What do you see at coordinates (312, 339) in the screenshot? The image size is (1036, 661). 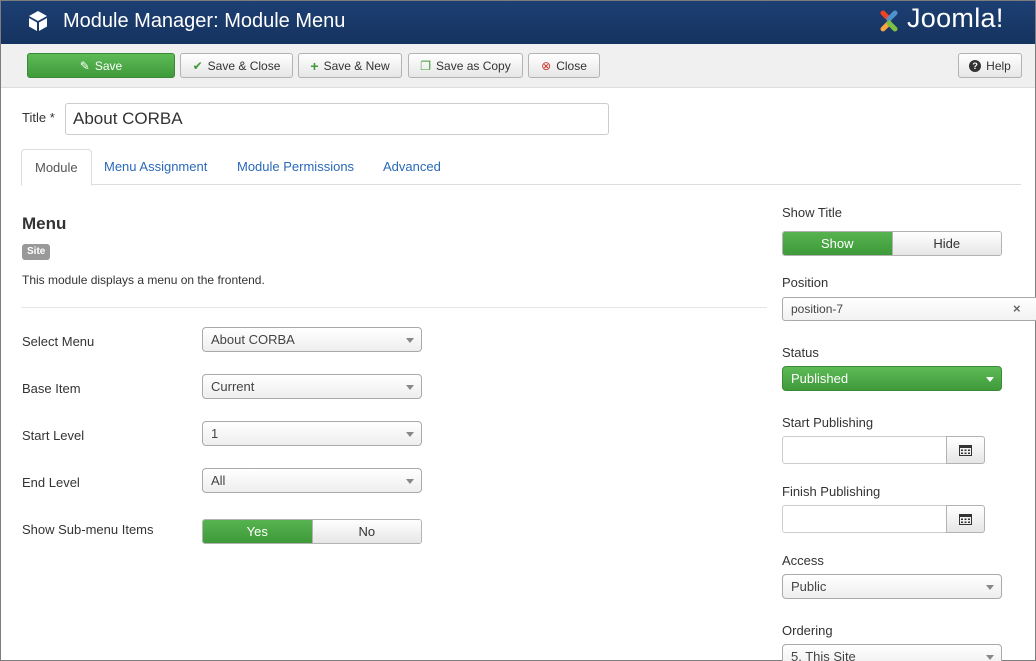 I see `select-menu-dropdown: About CORBA` at bounding box center [312, 339].